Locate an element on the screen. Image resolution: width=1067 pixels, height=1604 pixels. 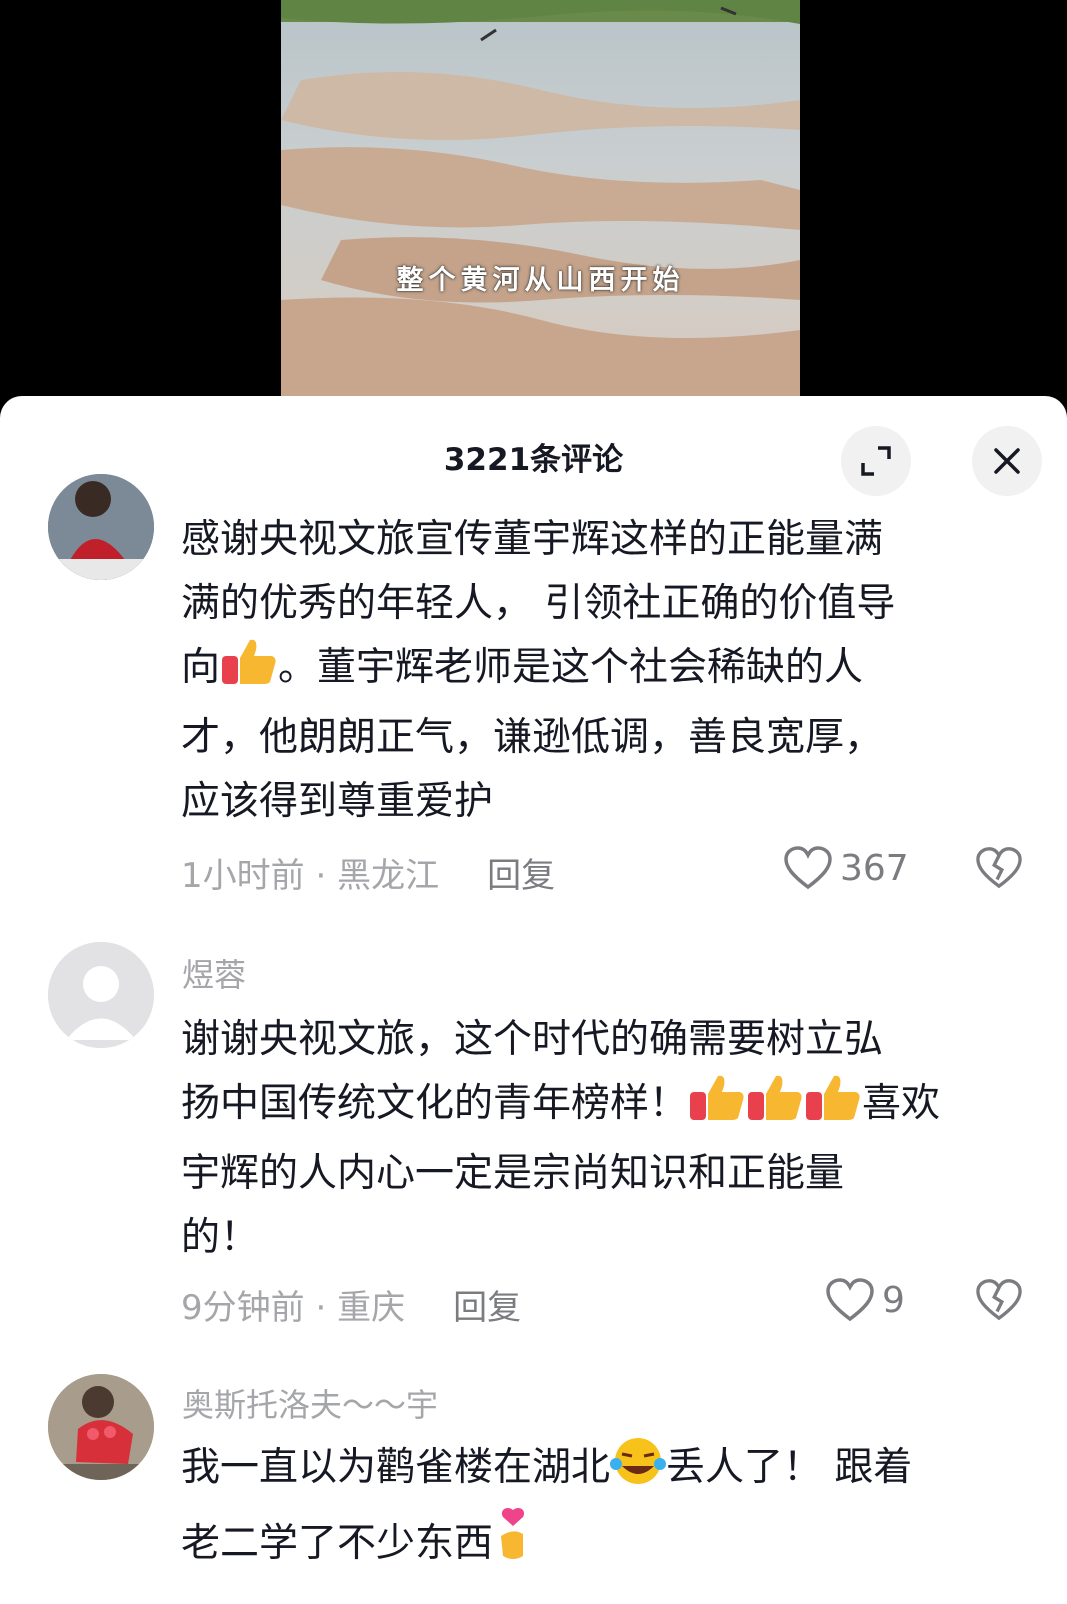
comment-segment: 向 is located at coordinates (201, 667).